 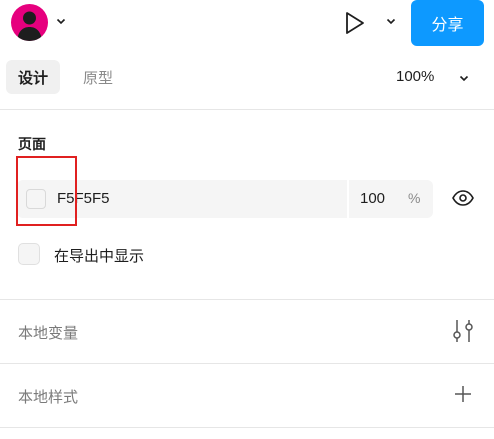 What do you see at coordinates (48, 333) in the screenshot?
I see `local-variables-label: 本地变量` at bounding box center [48, 333].